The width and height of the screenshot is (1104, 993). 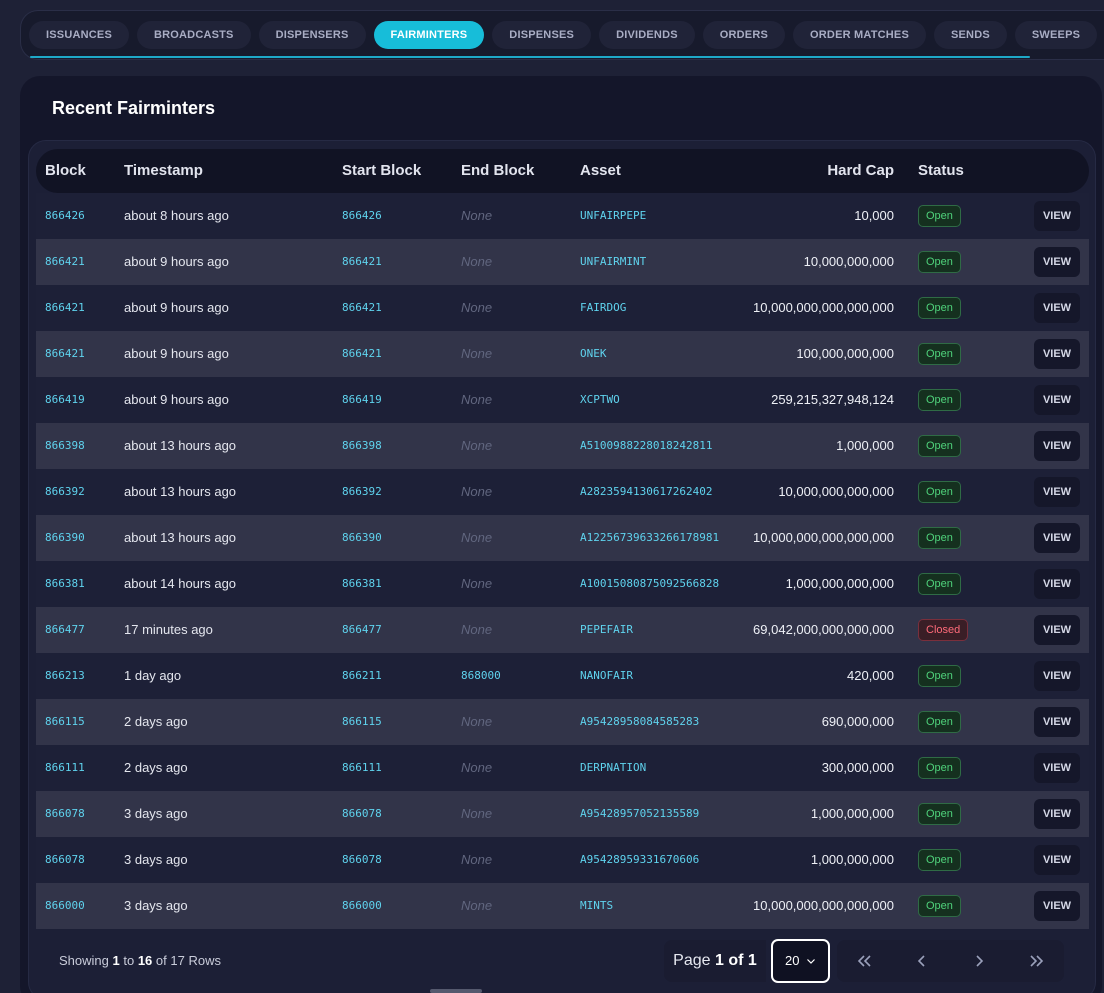 What do you see at coordinates (606, 676) in the screenshot?
I see `cell-asset: NANOFAIR` at bounding box center [606, 676].